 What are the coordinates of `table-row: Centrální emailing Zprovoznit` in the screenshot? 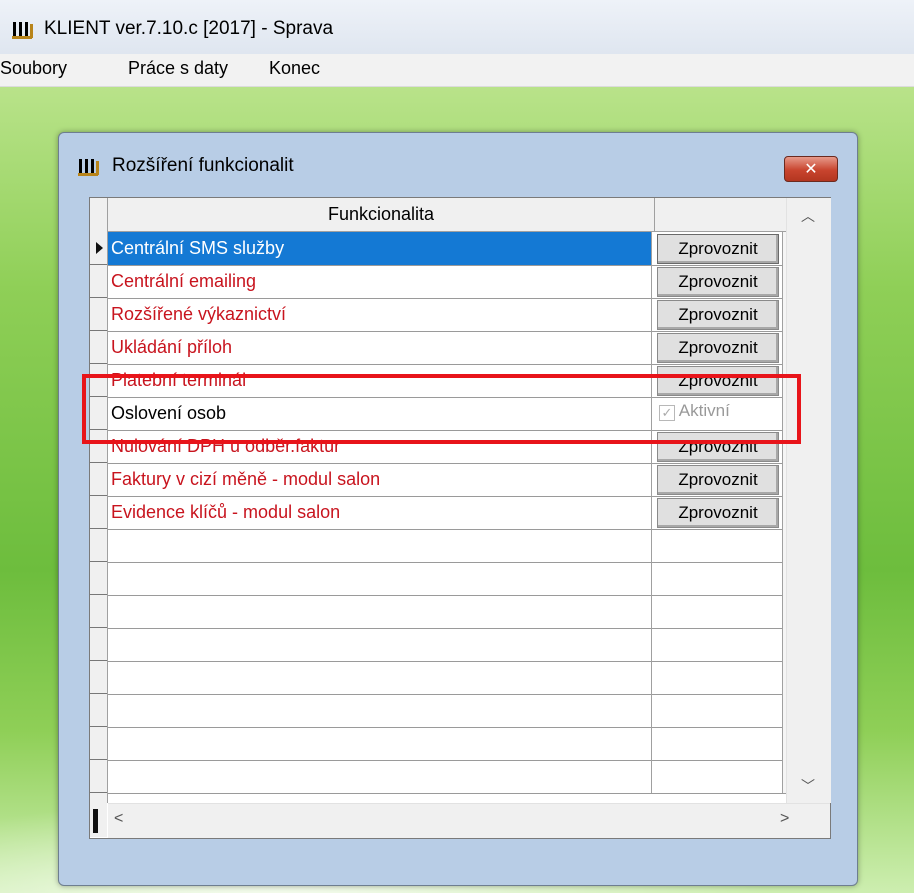 It's located at (447, 282).